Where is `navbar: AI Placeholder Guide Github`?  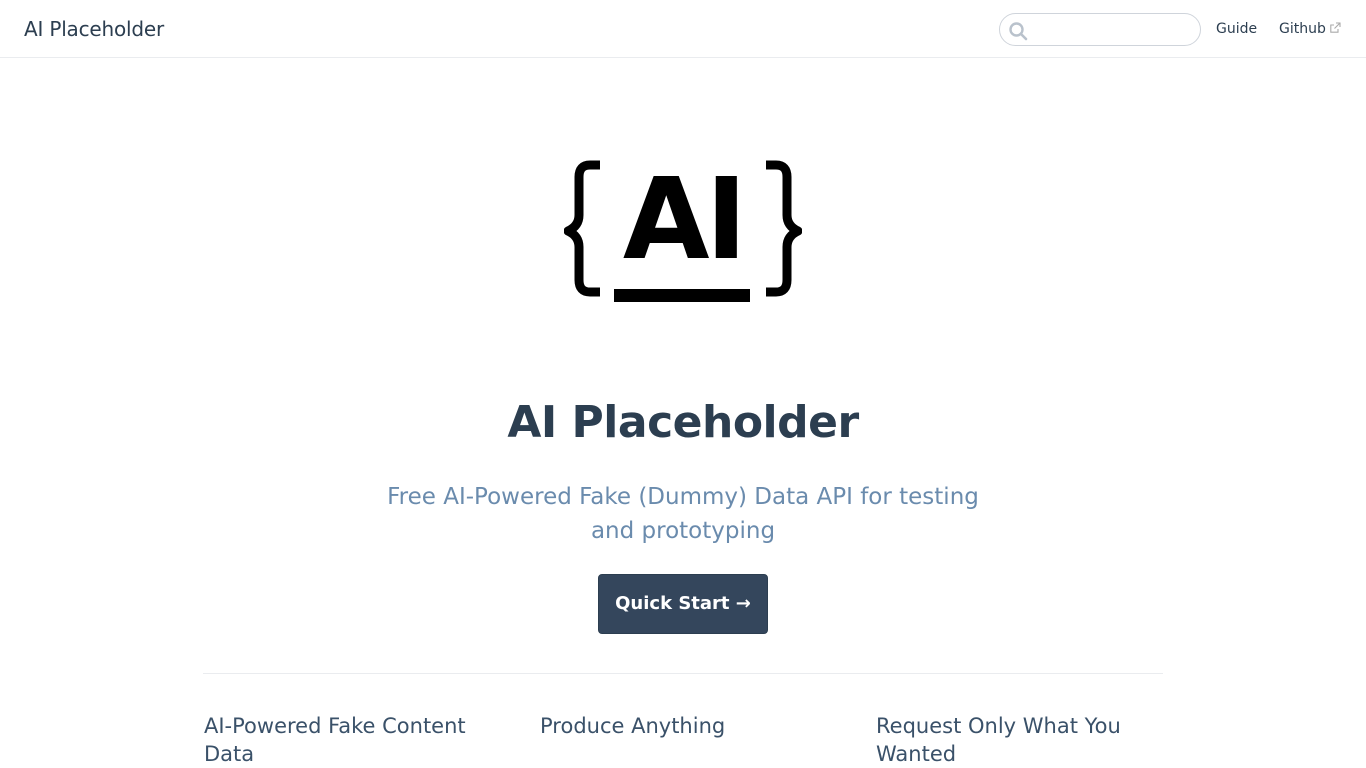
navbar: AI Placeholder Guide Github is located at coordinates (683, 29).